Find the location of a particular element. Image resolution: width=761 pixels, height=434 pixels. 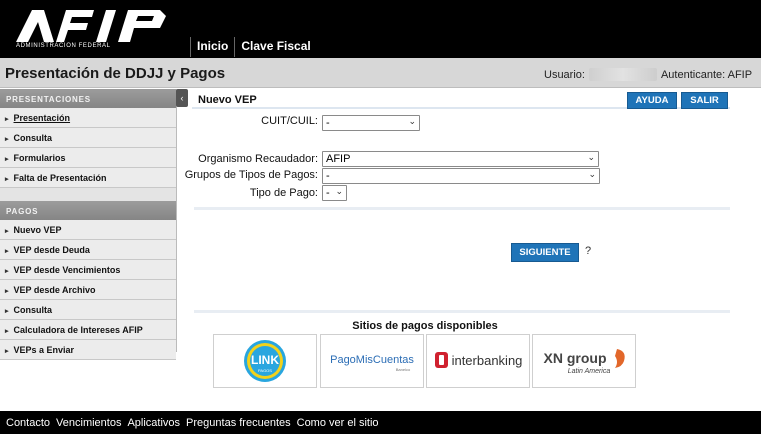

pmc-logo-sub: Banelco is located at coordinates (403, 369).